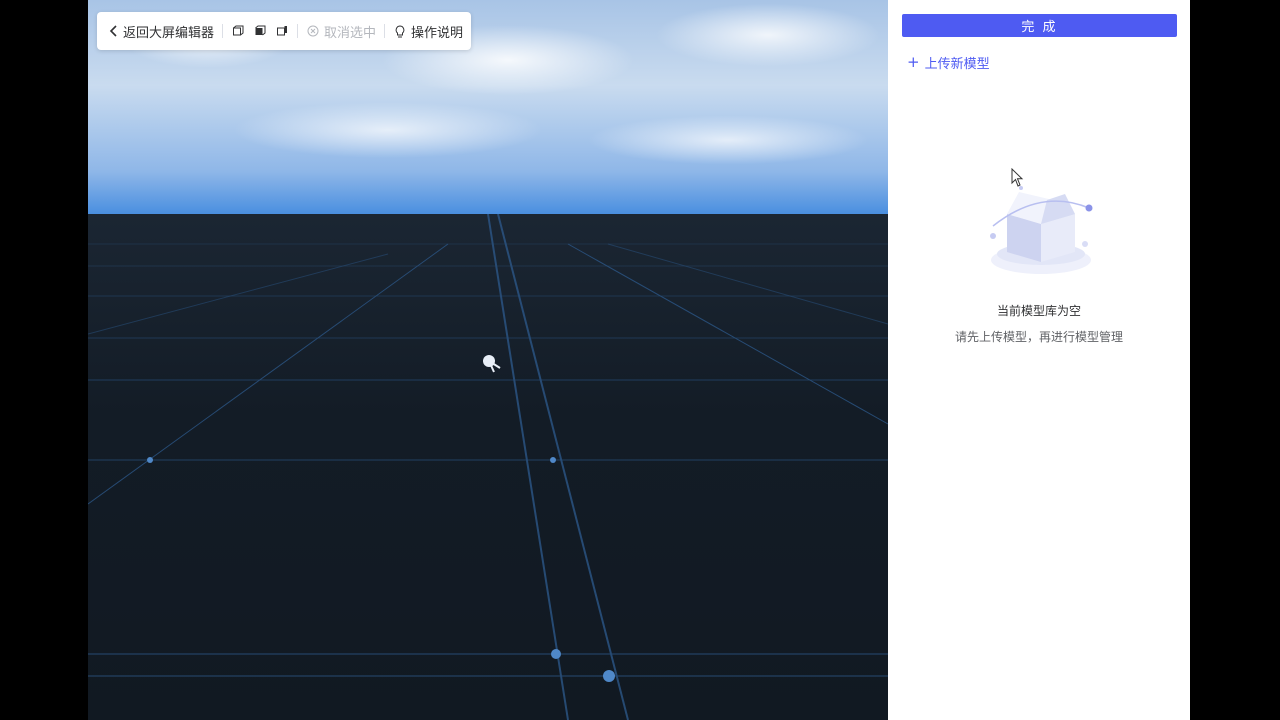  What do you see at coordinates (913, 62) in the screenshot?
I see `plus-icon: +` at bounding box center [913, 62].